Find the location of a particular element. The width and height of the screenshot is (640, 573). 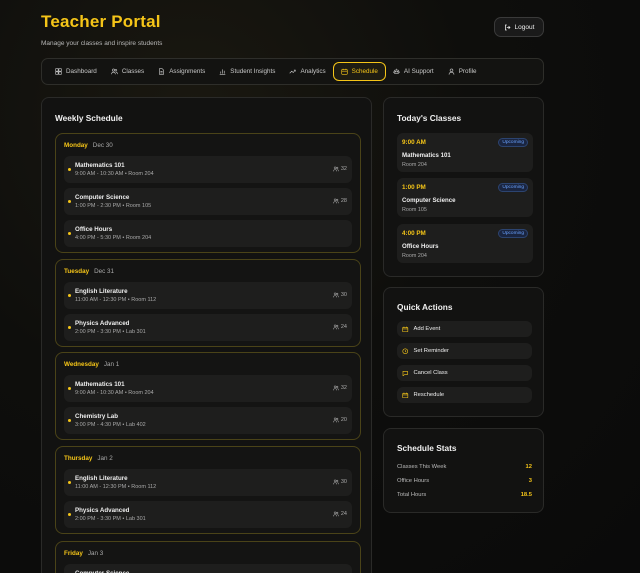

day-name: Monday is located at coordinates (76, 145).